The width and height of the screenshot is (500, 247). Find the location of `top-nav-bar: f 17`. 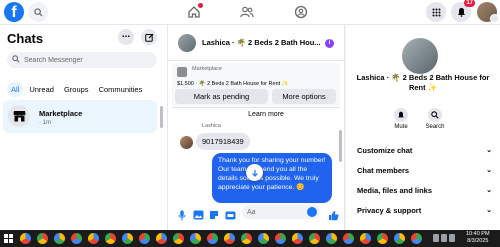

top-nav-bar: f 17 is located at coordinates (250, 12).